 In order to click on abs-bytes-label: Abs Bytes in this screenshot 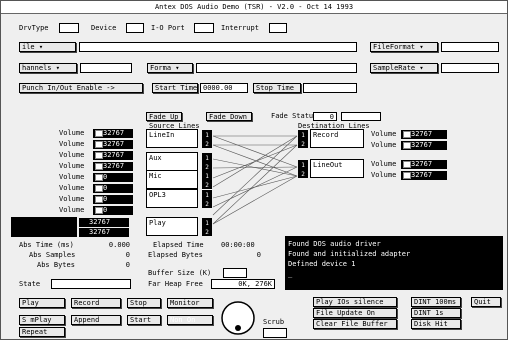, I will do `click(56, 265)`.